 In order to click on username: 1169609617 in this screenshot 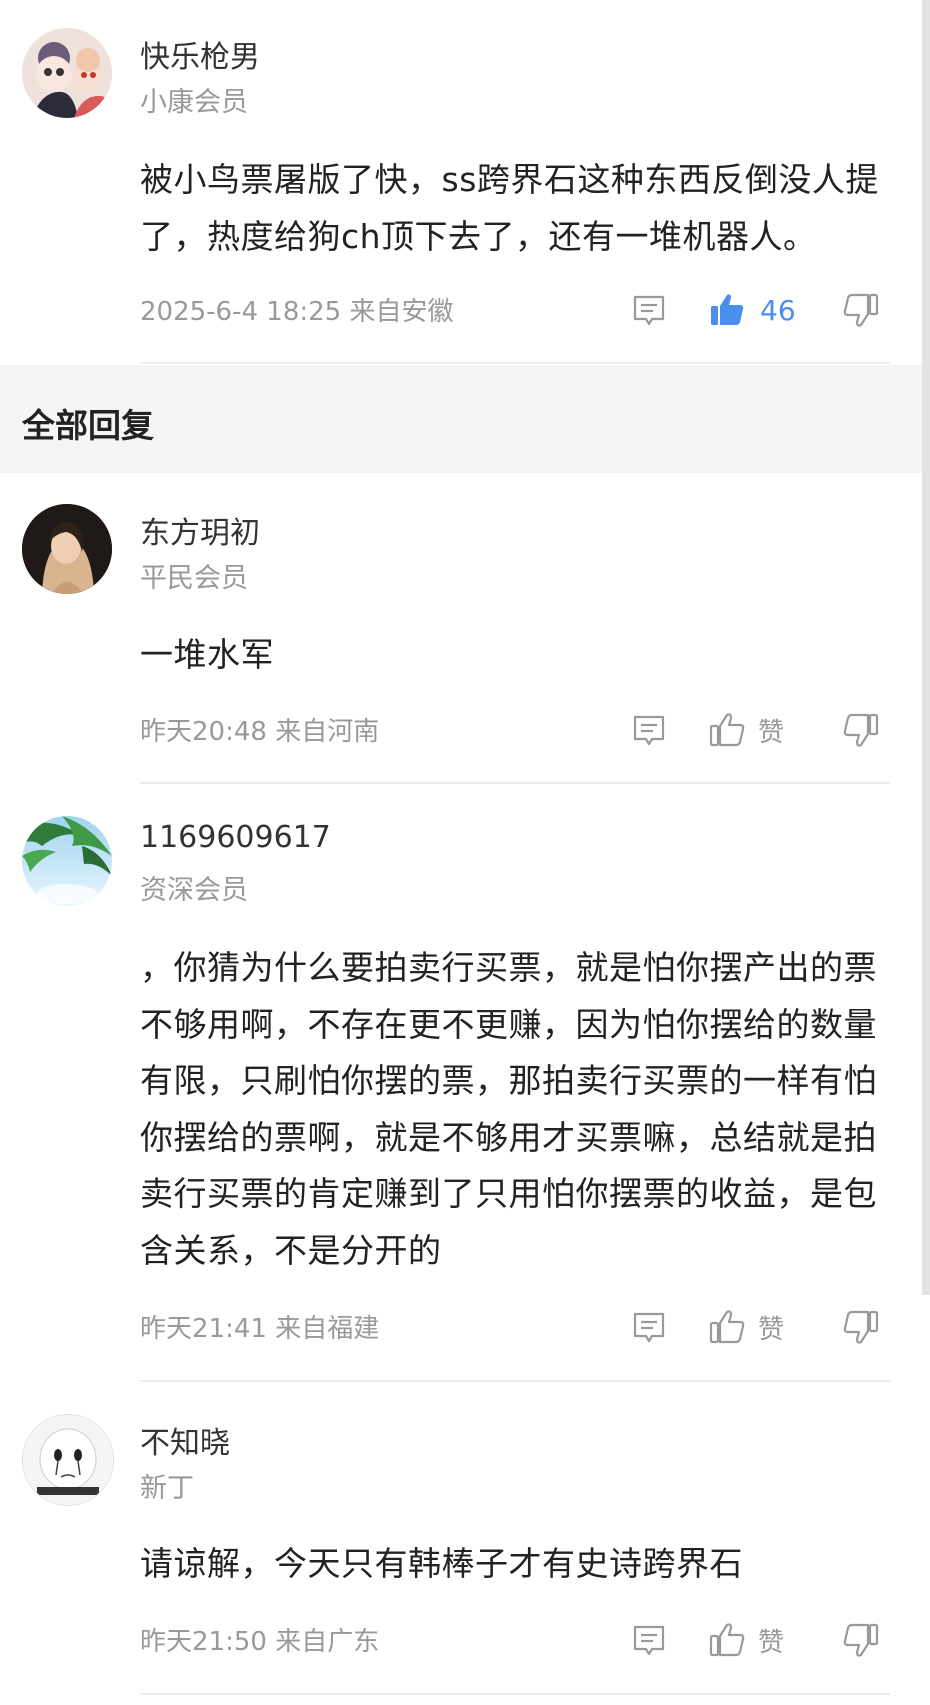, I will do `click(235, 837)`.